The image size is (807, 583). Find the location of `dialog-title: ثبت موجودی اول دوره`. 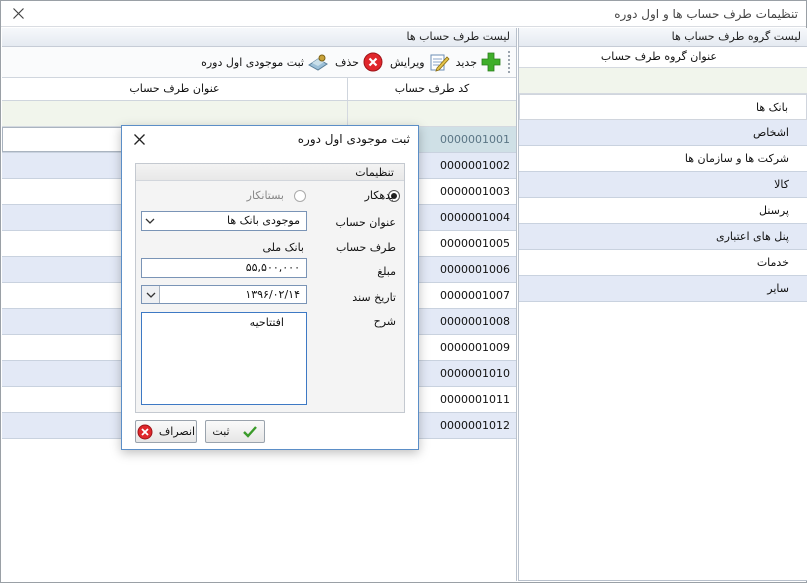

dialog-title: ثبت موجودی اول دوره is located at coordinates (353, 139).